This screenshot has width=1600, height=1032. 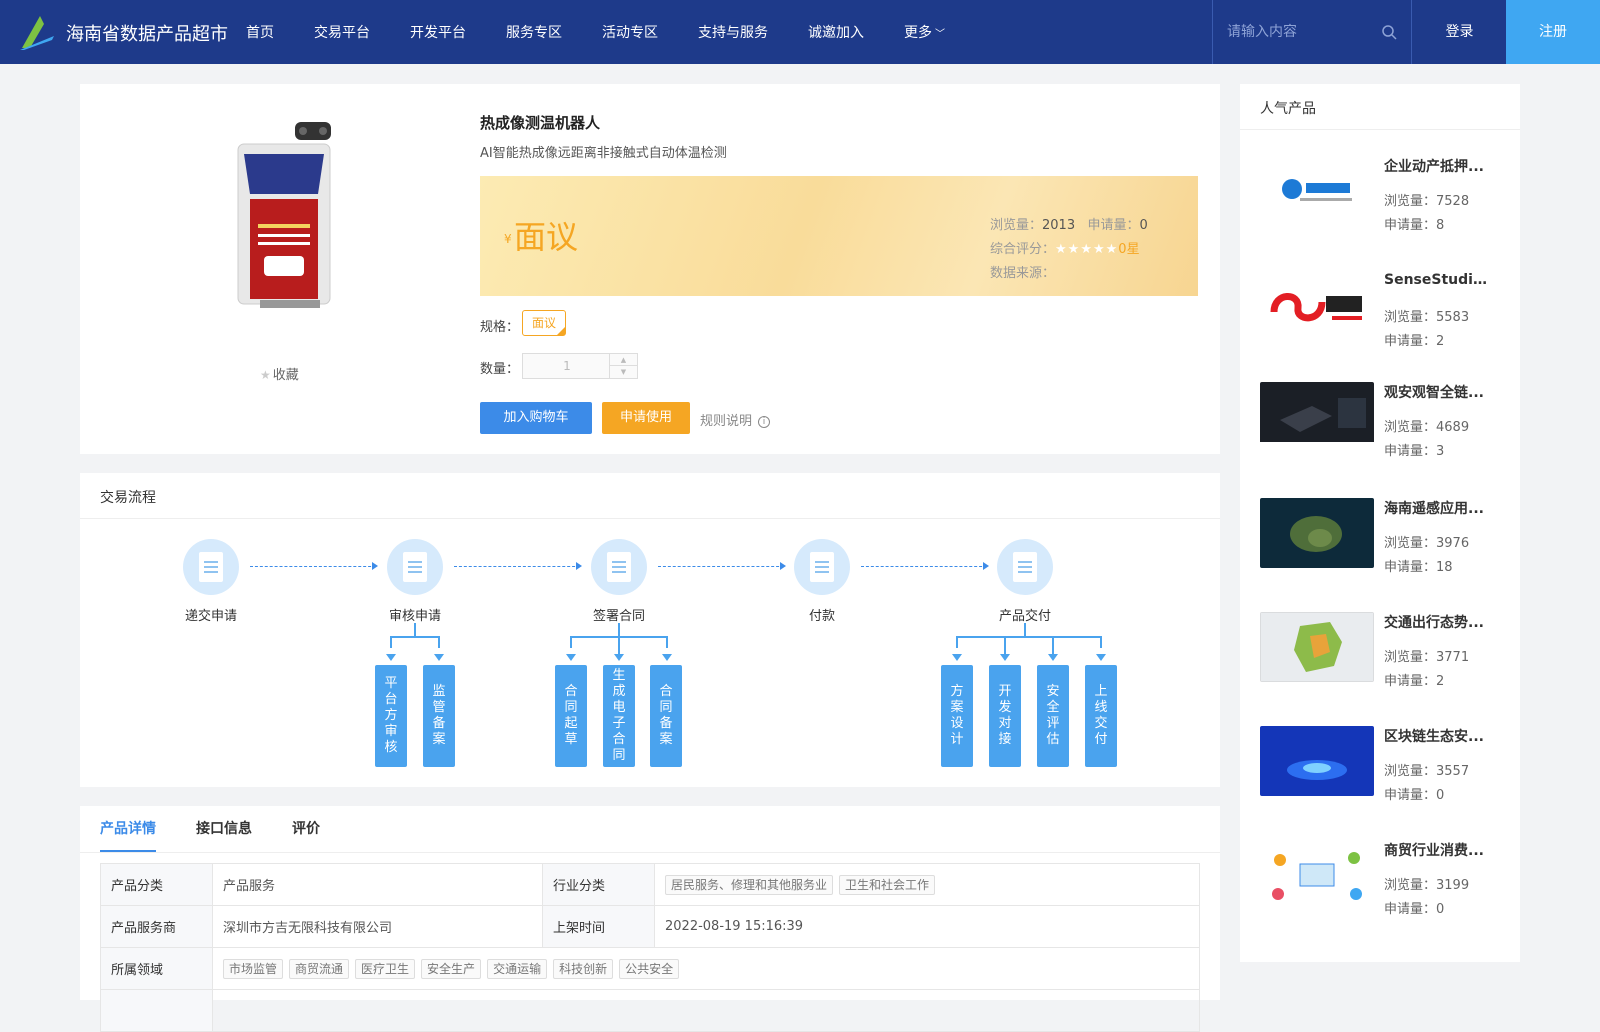 I want to click on table-key: 产品服务商, so click(x=156, y=926).